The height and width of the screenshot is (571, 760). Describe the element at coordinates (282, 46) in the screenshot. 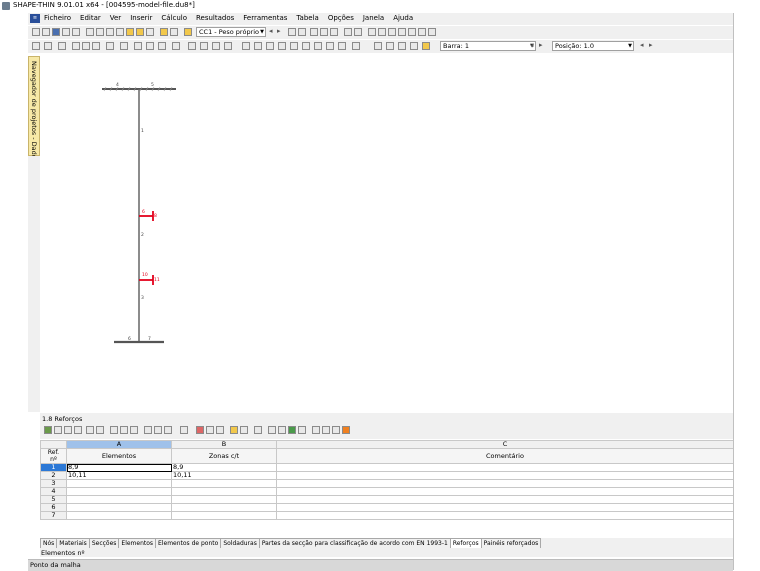

I see `filter-4-icon` at that location.